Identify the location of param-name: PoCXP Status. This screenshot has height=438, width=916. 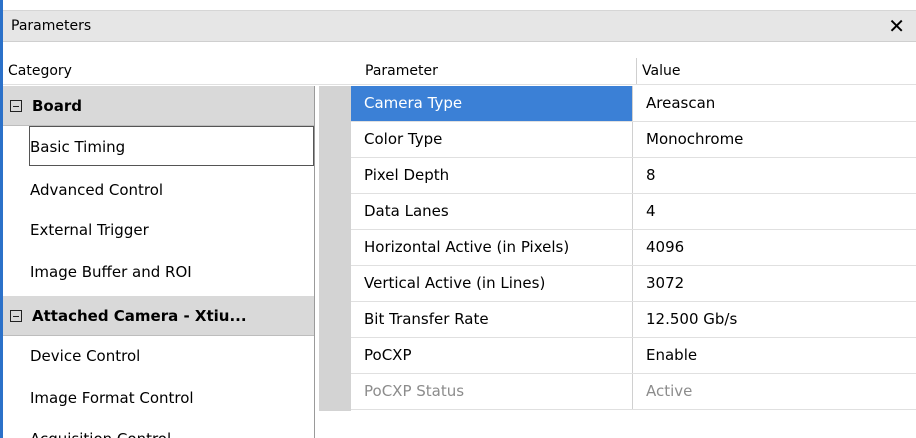
(492, 391).